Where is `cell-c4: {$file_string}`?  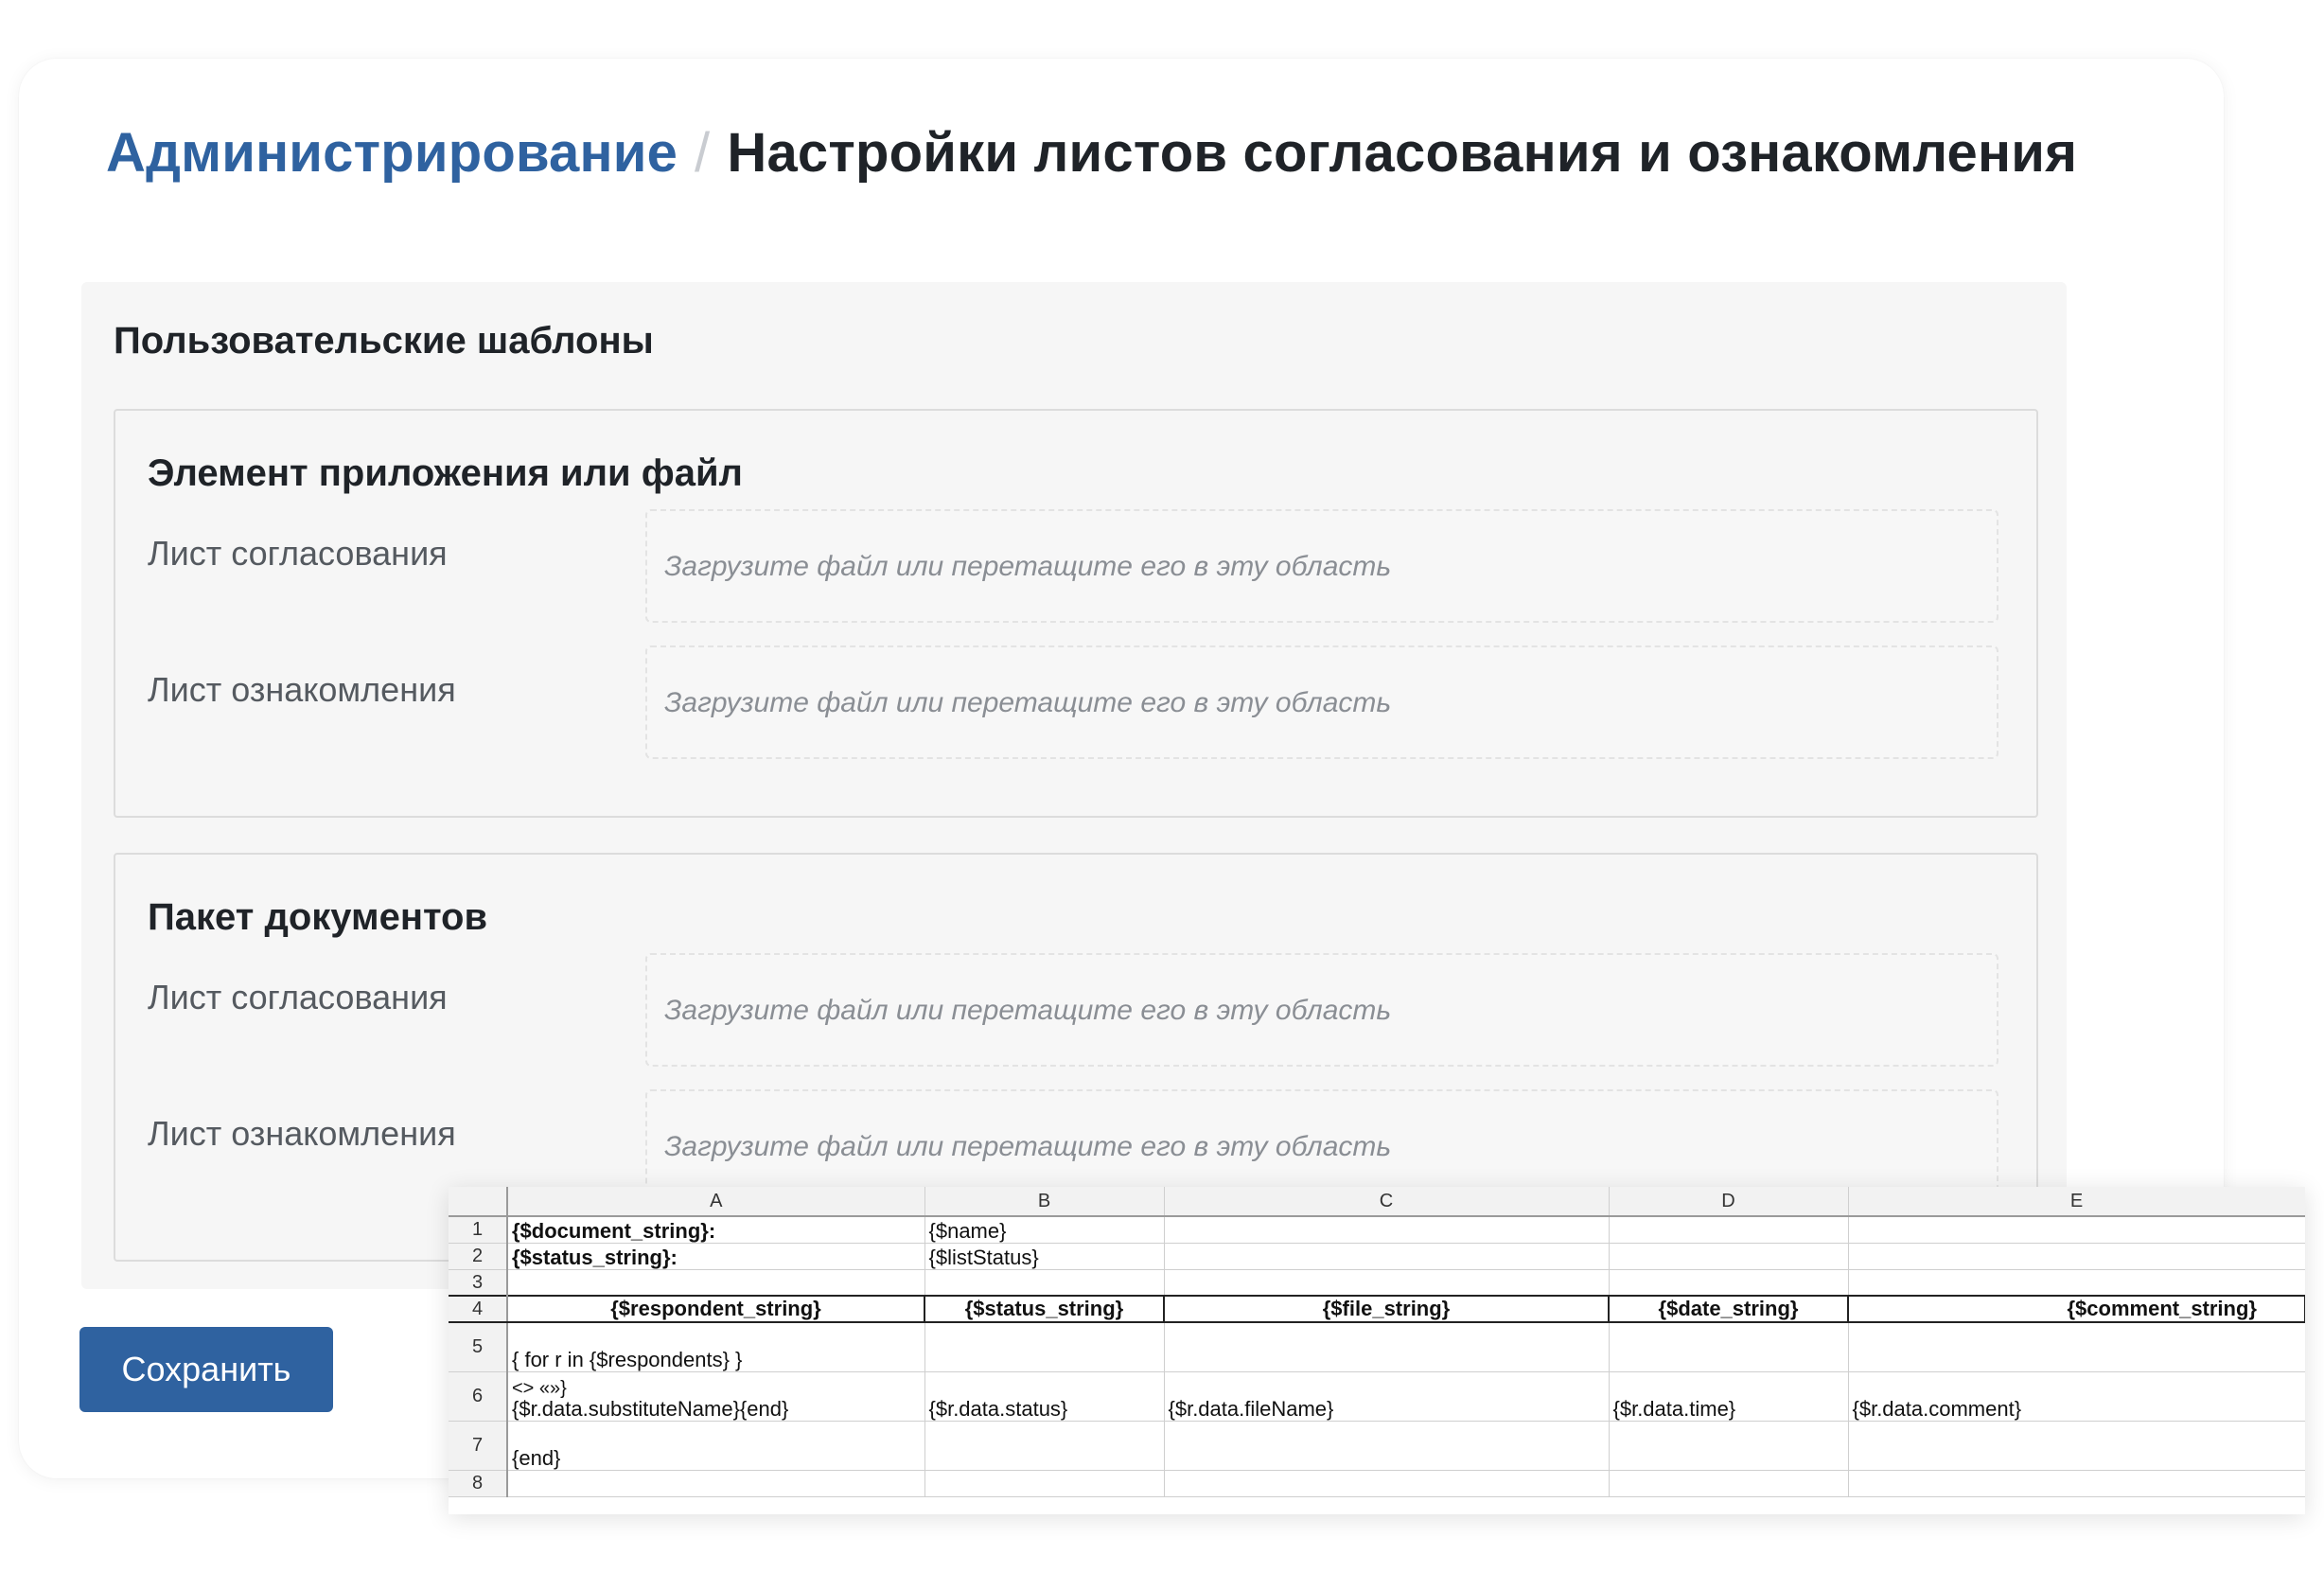
cell-c4: {$file_string} is located at coordinates (1387, 1309).